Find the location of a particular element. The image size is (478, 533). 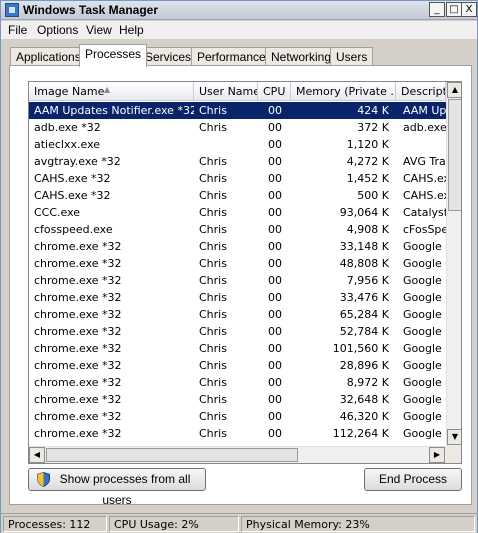

table-row: chrome.exe *32 Chris 00 33,148 K Google C is located at coordinates (238, 246).